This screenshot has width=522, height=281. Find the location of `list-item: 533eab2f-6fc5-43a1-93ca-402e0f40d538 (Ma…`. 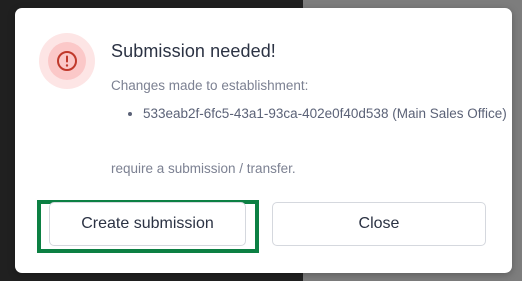

list-item: 533eab2f-6fc5-43a1-93ca-402e0f40d538 (Ma… is located at coordinates (328, 113).